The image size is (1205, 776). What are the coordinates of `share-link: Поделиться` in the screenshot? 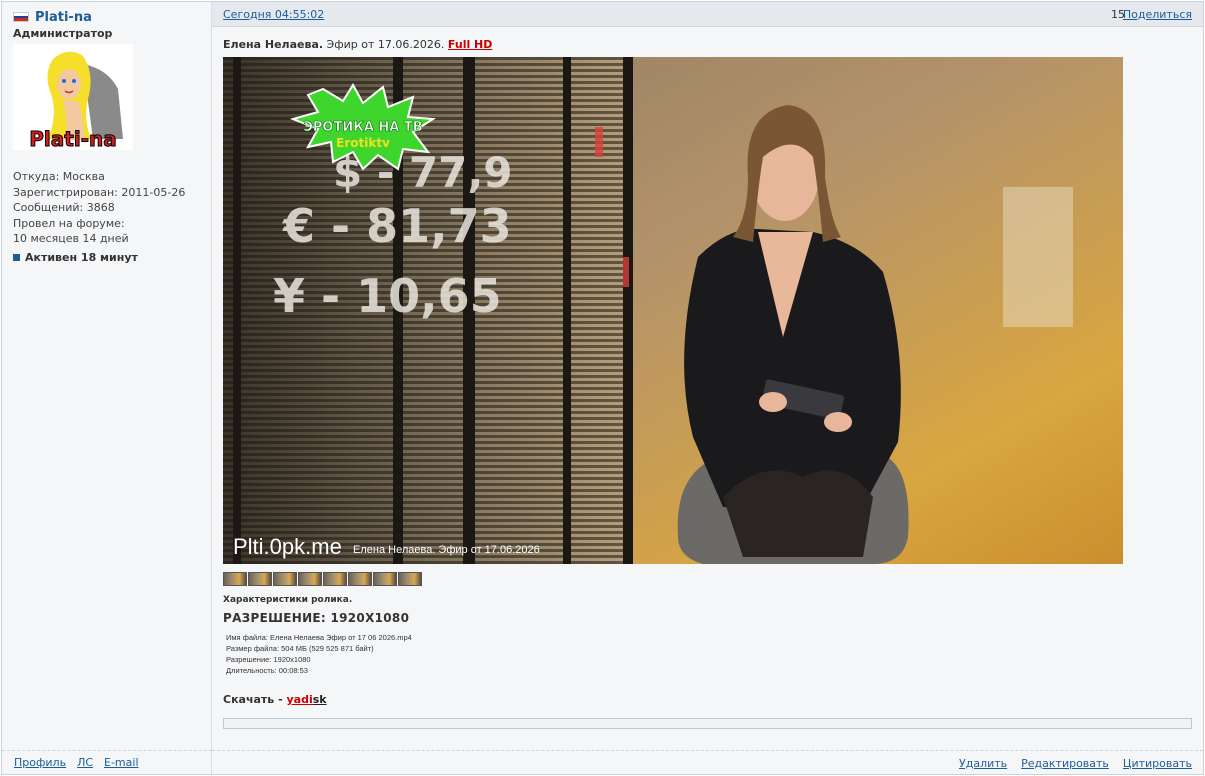 It's located at (1157, 14).